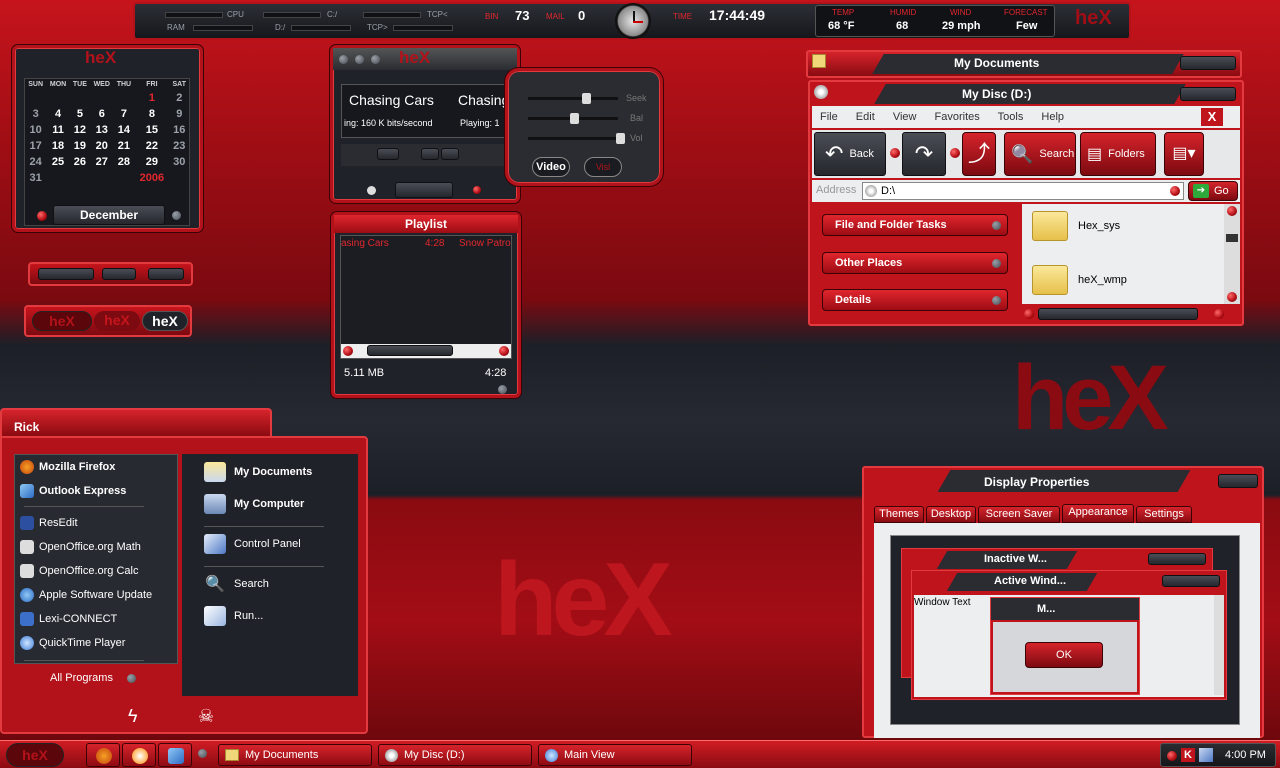 The height and width of the screenshot is (768, 1280). Describe the element at coordinates (103, 755) in the screenshot. I see `quicklaunch-firefox` at that location.